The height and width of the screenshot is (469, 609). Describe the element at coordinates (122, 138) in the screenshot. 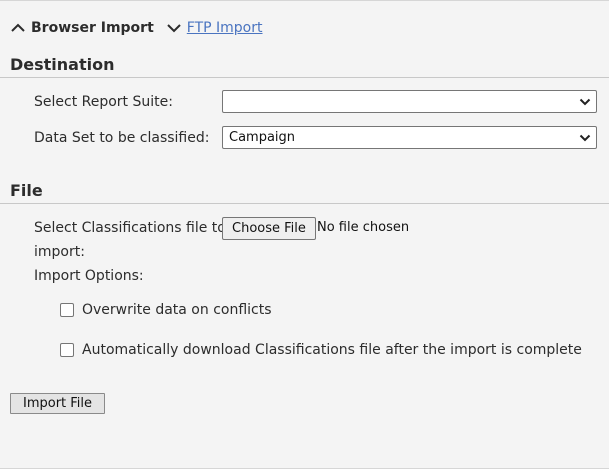

I see `data-set-label: Data Set to be classified:` at that location.